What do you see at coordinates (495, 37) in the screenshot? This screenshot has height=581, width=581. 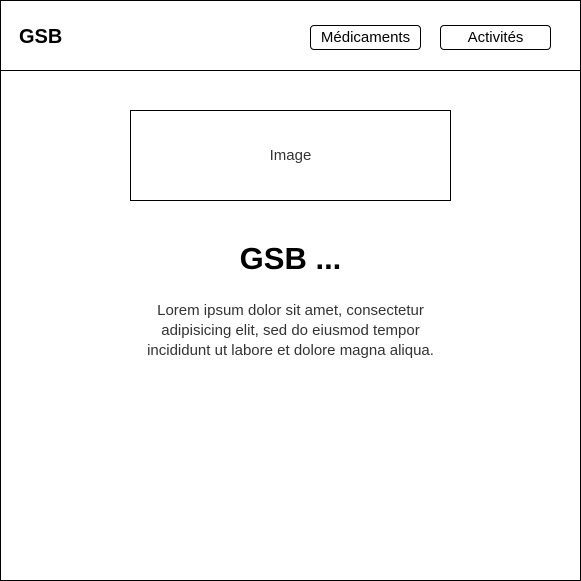 I see `nav-button-activites: Activités` at bounding box center [495, 37].